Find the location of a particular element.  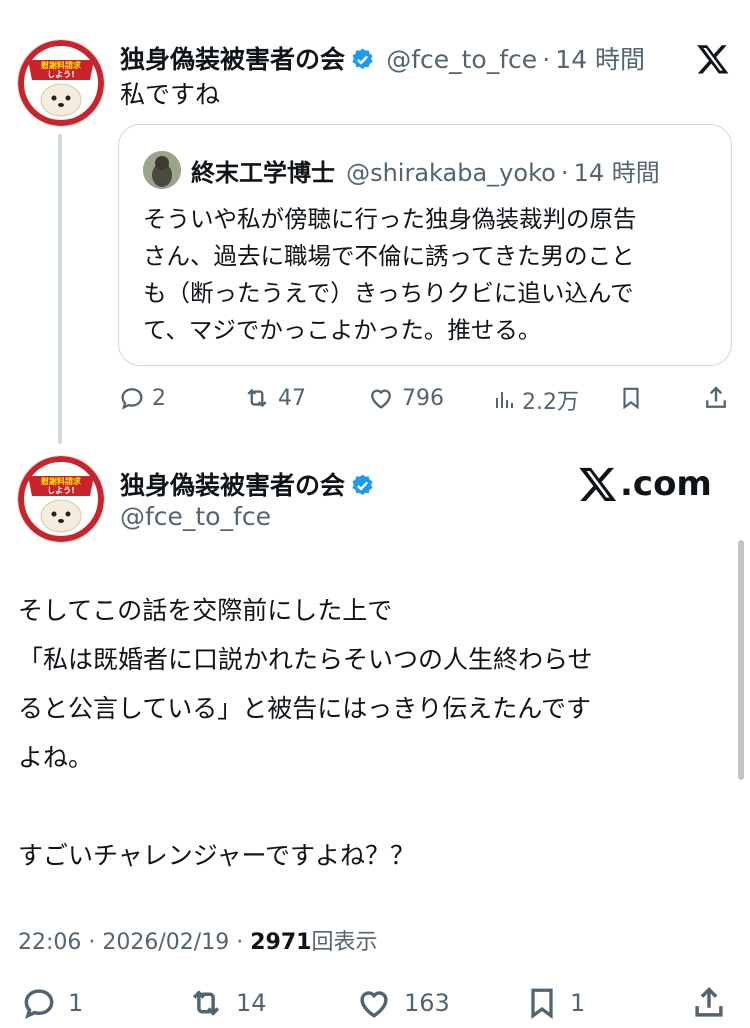

quote-text-line: さん、過去に職場で不倫に誘ってきた男のこと is located at coordinates (389, 256).